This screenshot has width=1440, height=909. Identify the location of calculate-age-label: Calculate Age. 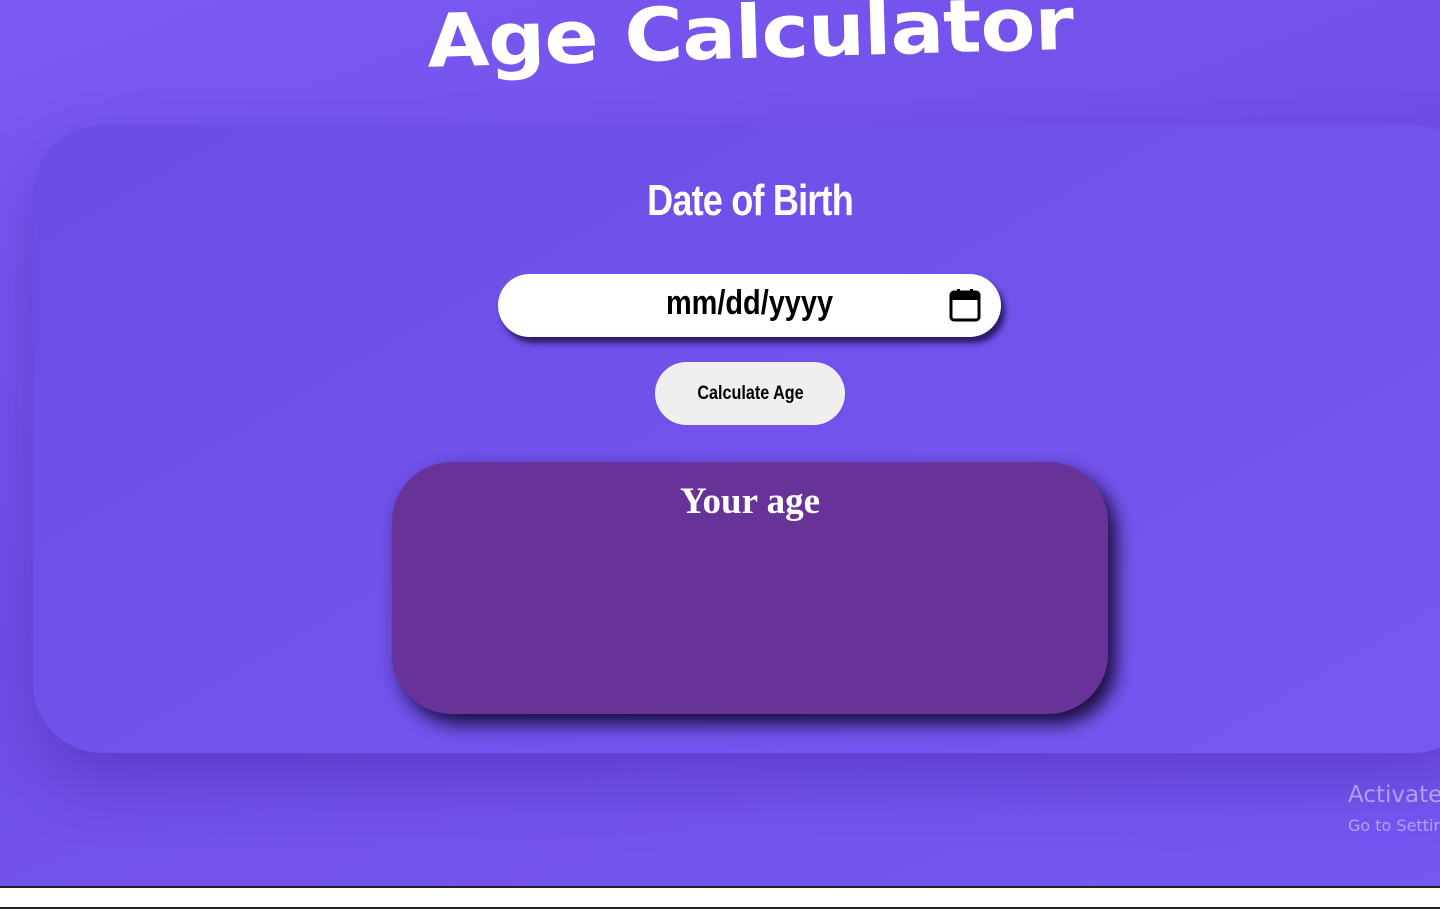
(750, 393).